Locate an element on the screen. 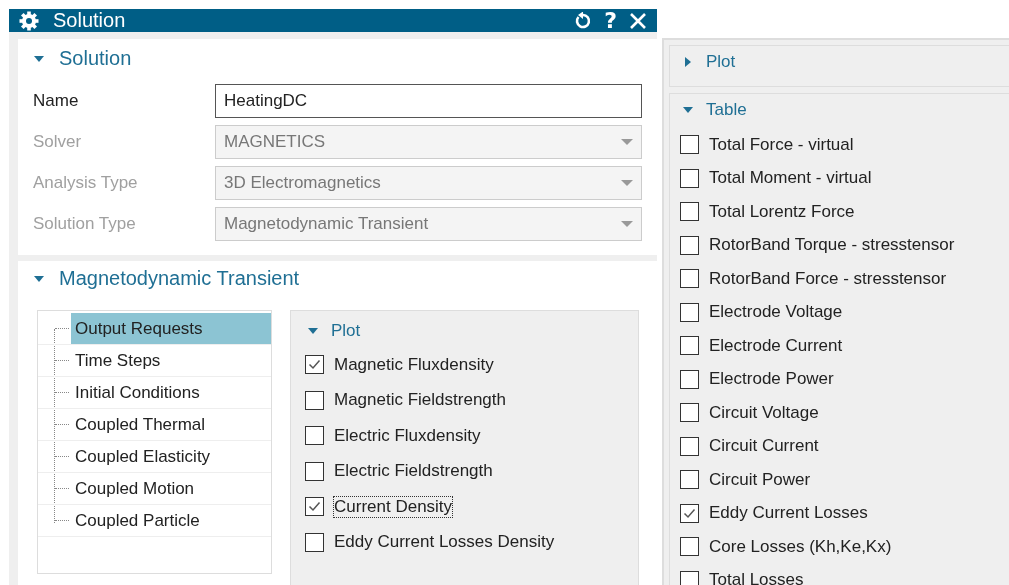  section-title: Magnetodynamic Transient is located at coordinates (179, 278).